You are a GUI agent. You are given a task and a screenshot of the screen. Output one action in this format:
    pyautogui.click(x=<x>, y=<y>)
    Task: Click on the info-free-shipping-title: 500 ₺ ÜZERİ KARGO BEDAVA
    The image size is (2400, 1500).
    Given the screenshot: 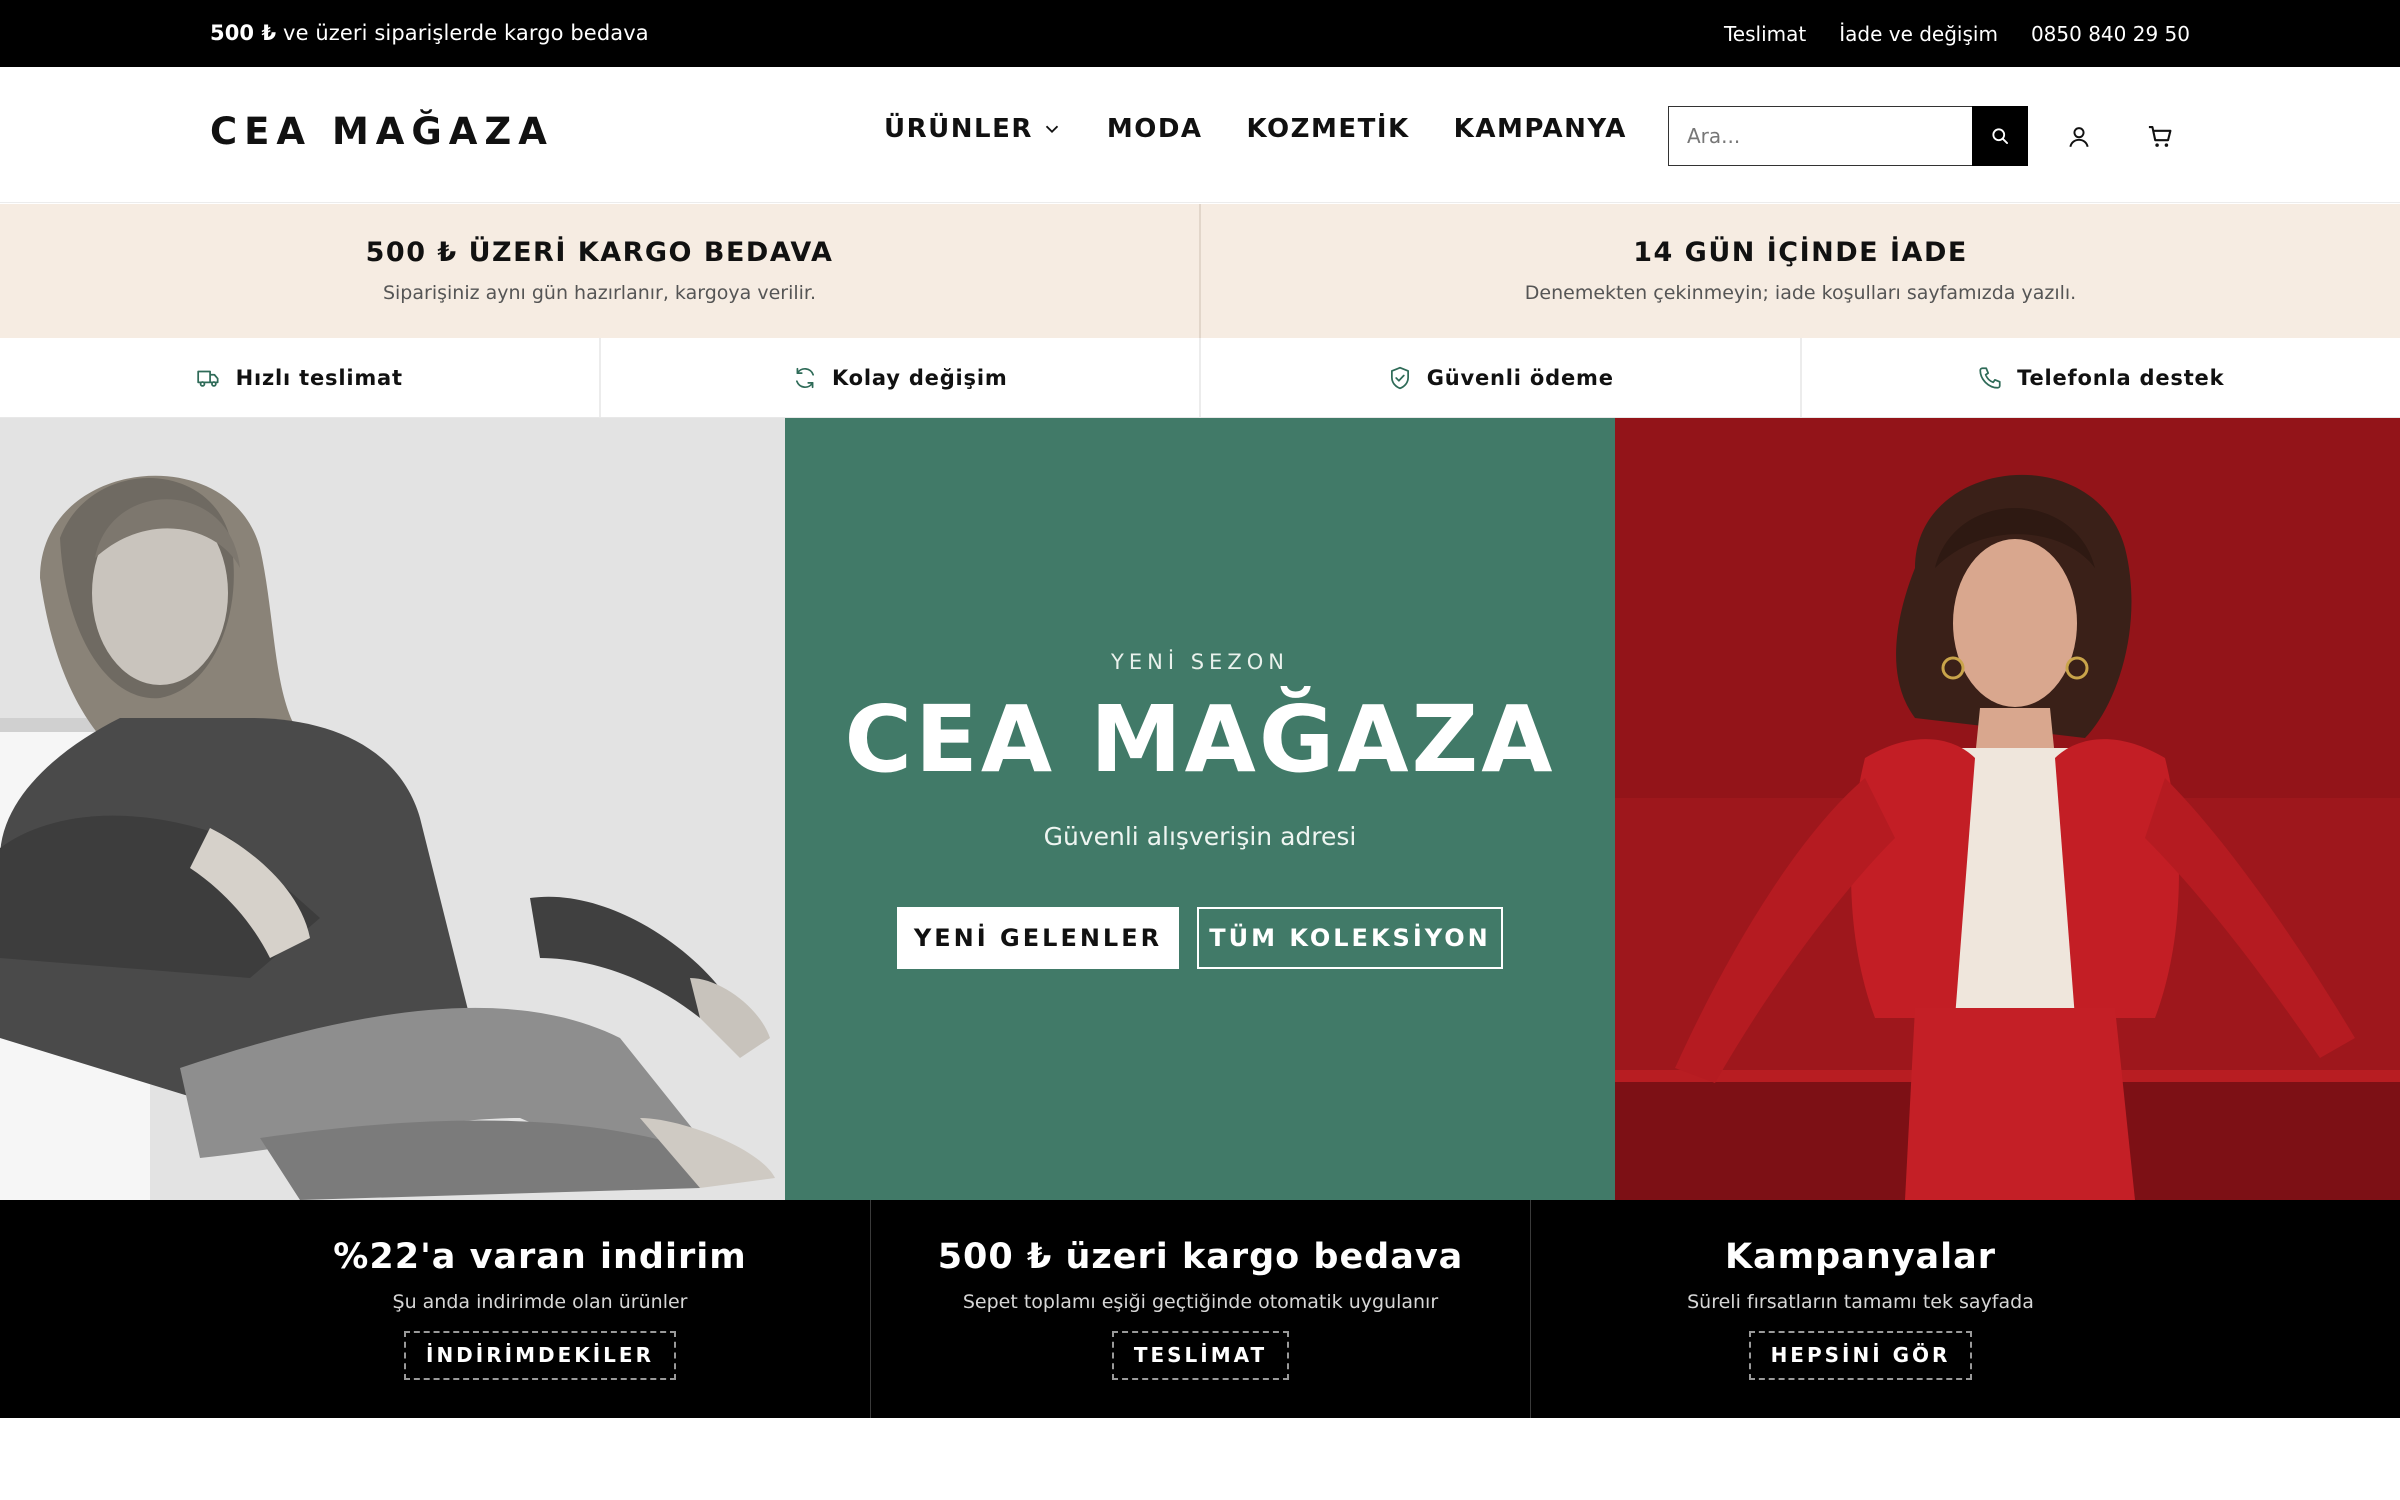 What is the action you would take?
    pyautogui.click(x=599, y=252)
    